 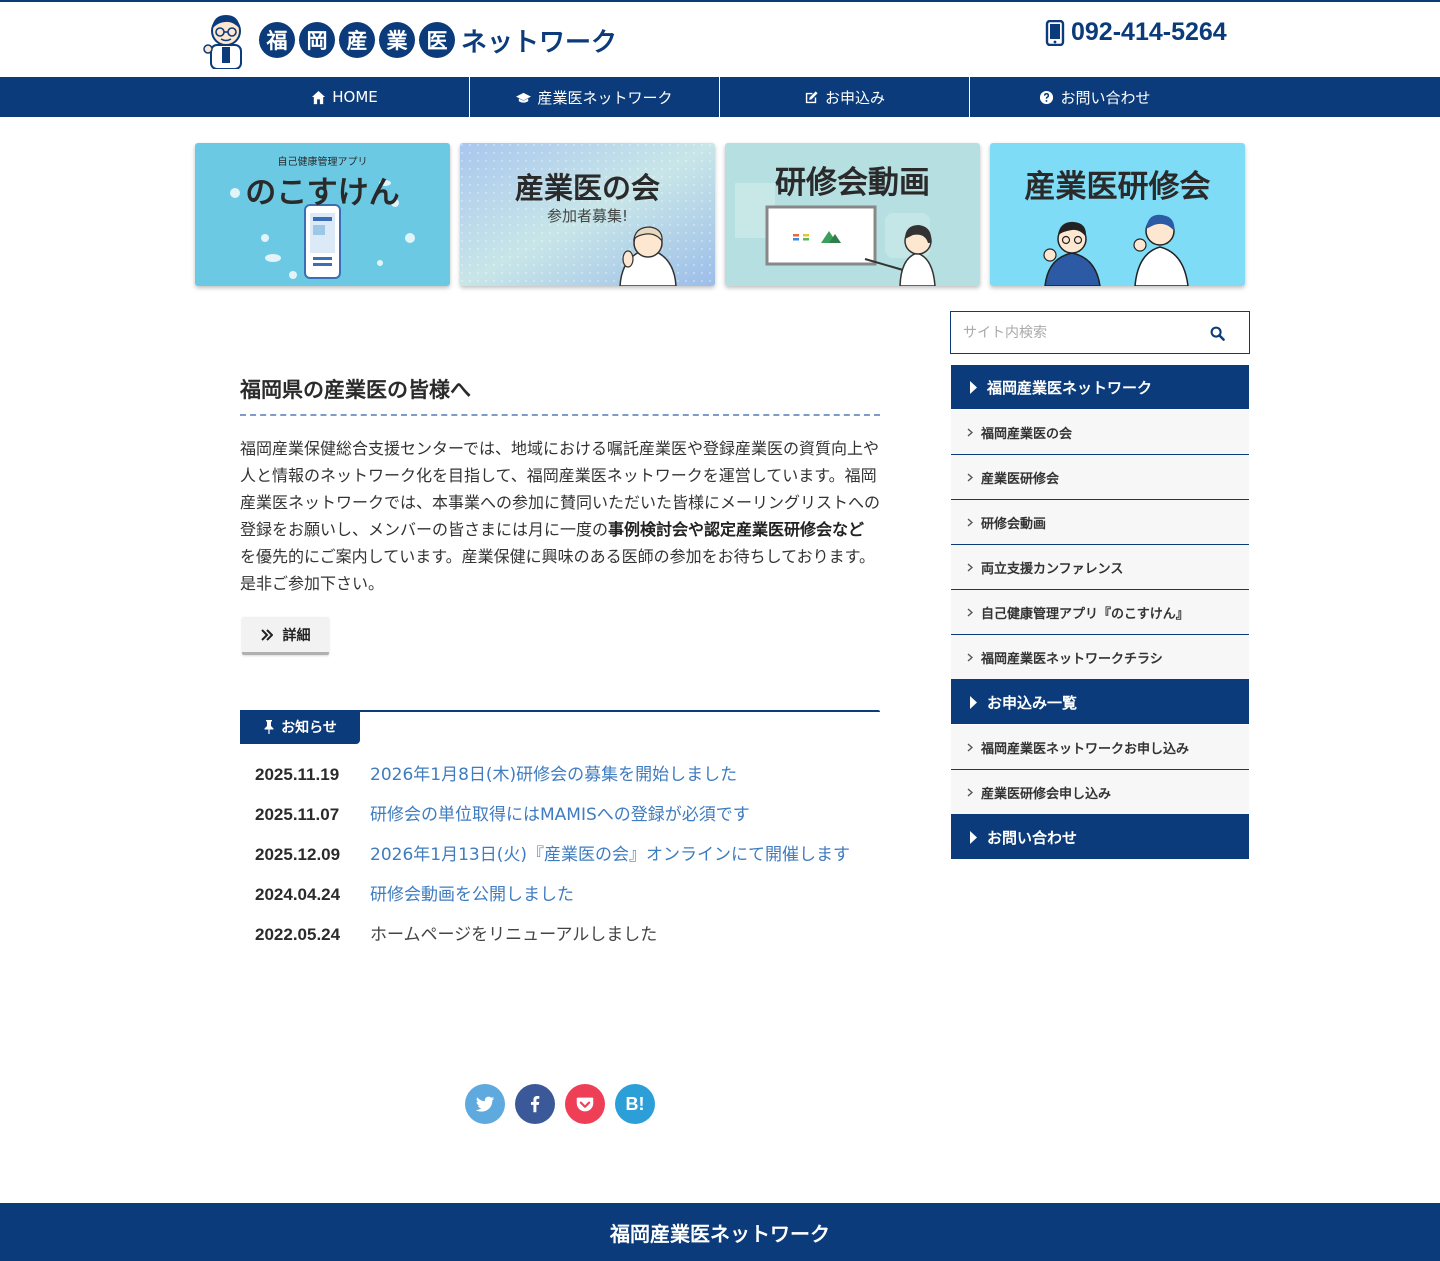 I want to click on pocket-icon, so click(x=585, y=1104).